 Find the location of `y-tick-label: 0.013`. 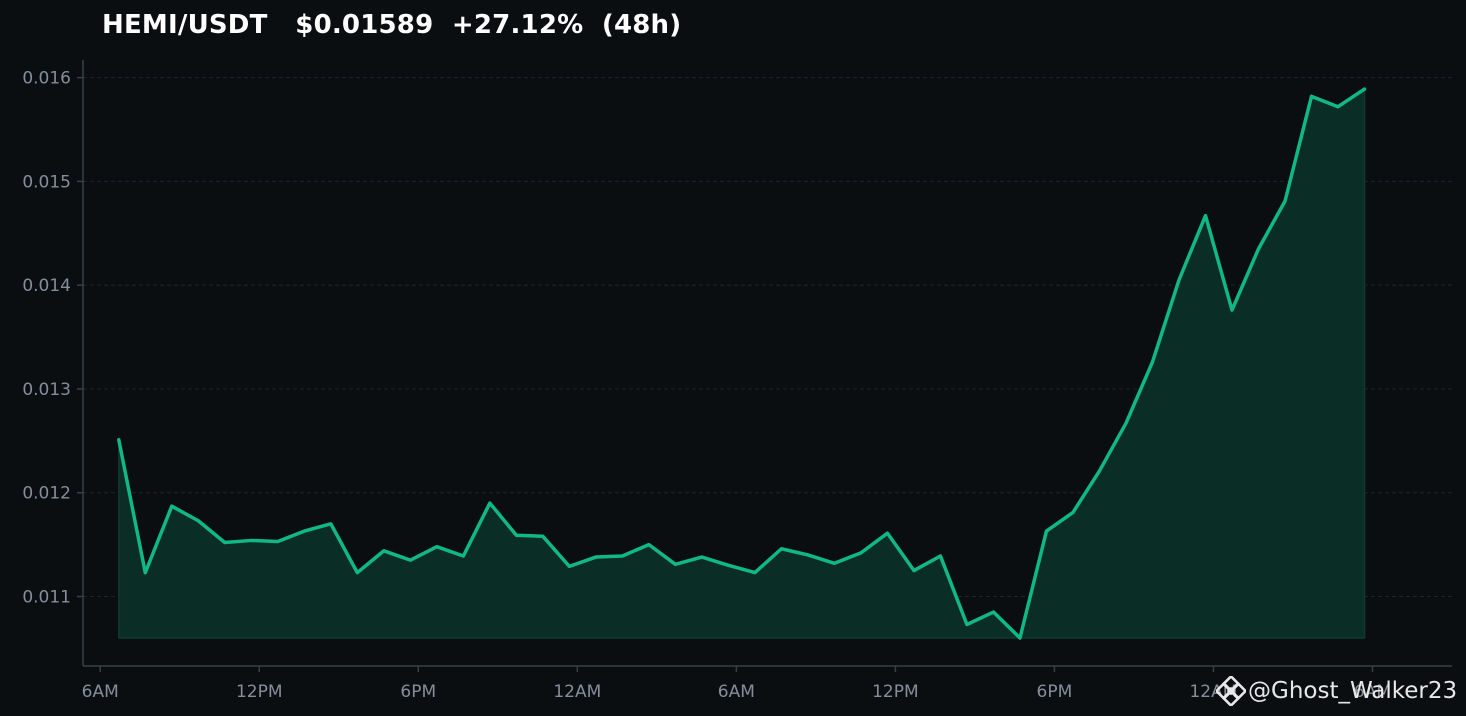

y-tick-label: 0.013 is located at coordinates (46, 390).